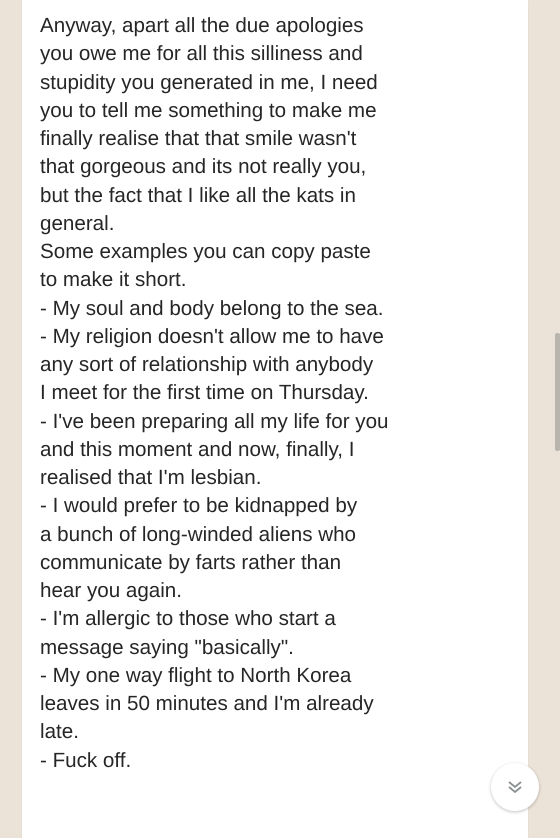 Image resolution: width=560 pixels, height=838 pixels. Describe the element at coordinates (59, 732) in the screenshot. I see `message-line: late.` at that location.